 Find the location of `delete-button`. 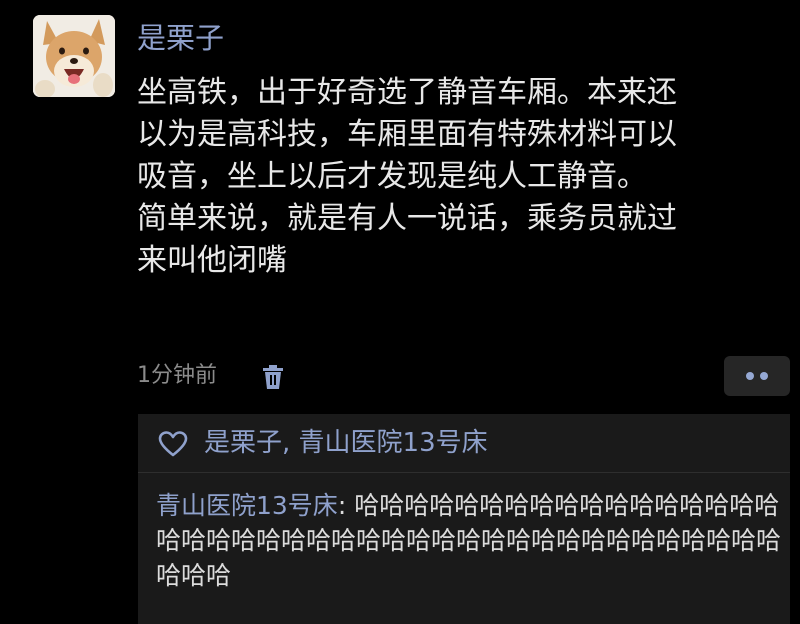

delete-button is located at coordinates (273, 377).